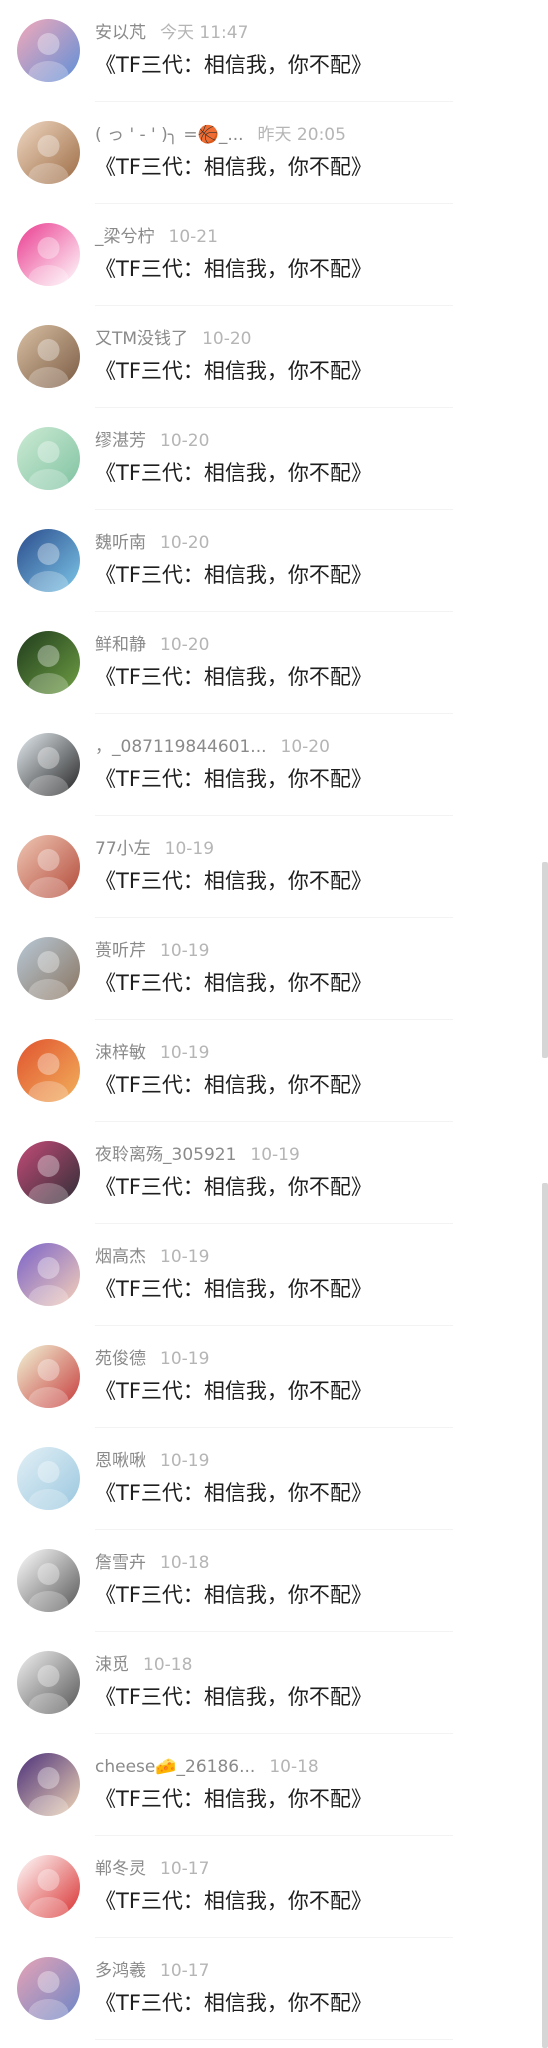  I want to click on hello-kitty-avatar, so click(48, 254).